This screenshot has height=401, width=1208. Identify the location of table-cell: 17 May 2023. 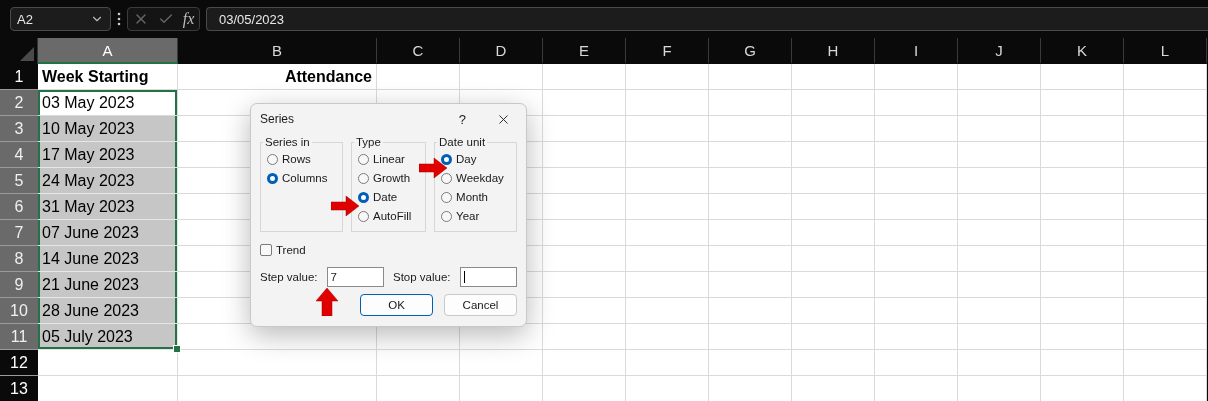
(108, 155).